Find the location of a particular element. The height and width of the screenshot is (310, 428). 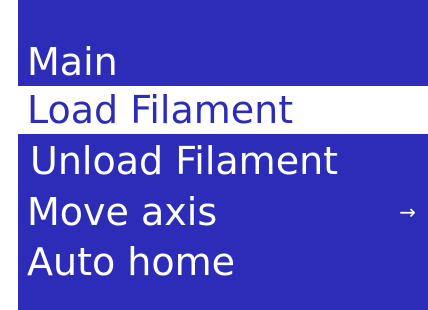

menu-item-label: Main is located at coordinates (72, 62).